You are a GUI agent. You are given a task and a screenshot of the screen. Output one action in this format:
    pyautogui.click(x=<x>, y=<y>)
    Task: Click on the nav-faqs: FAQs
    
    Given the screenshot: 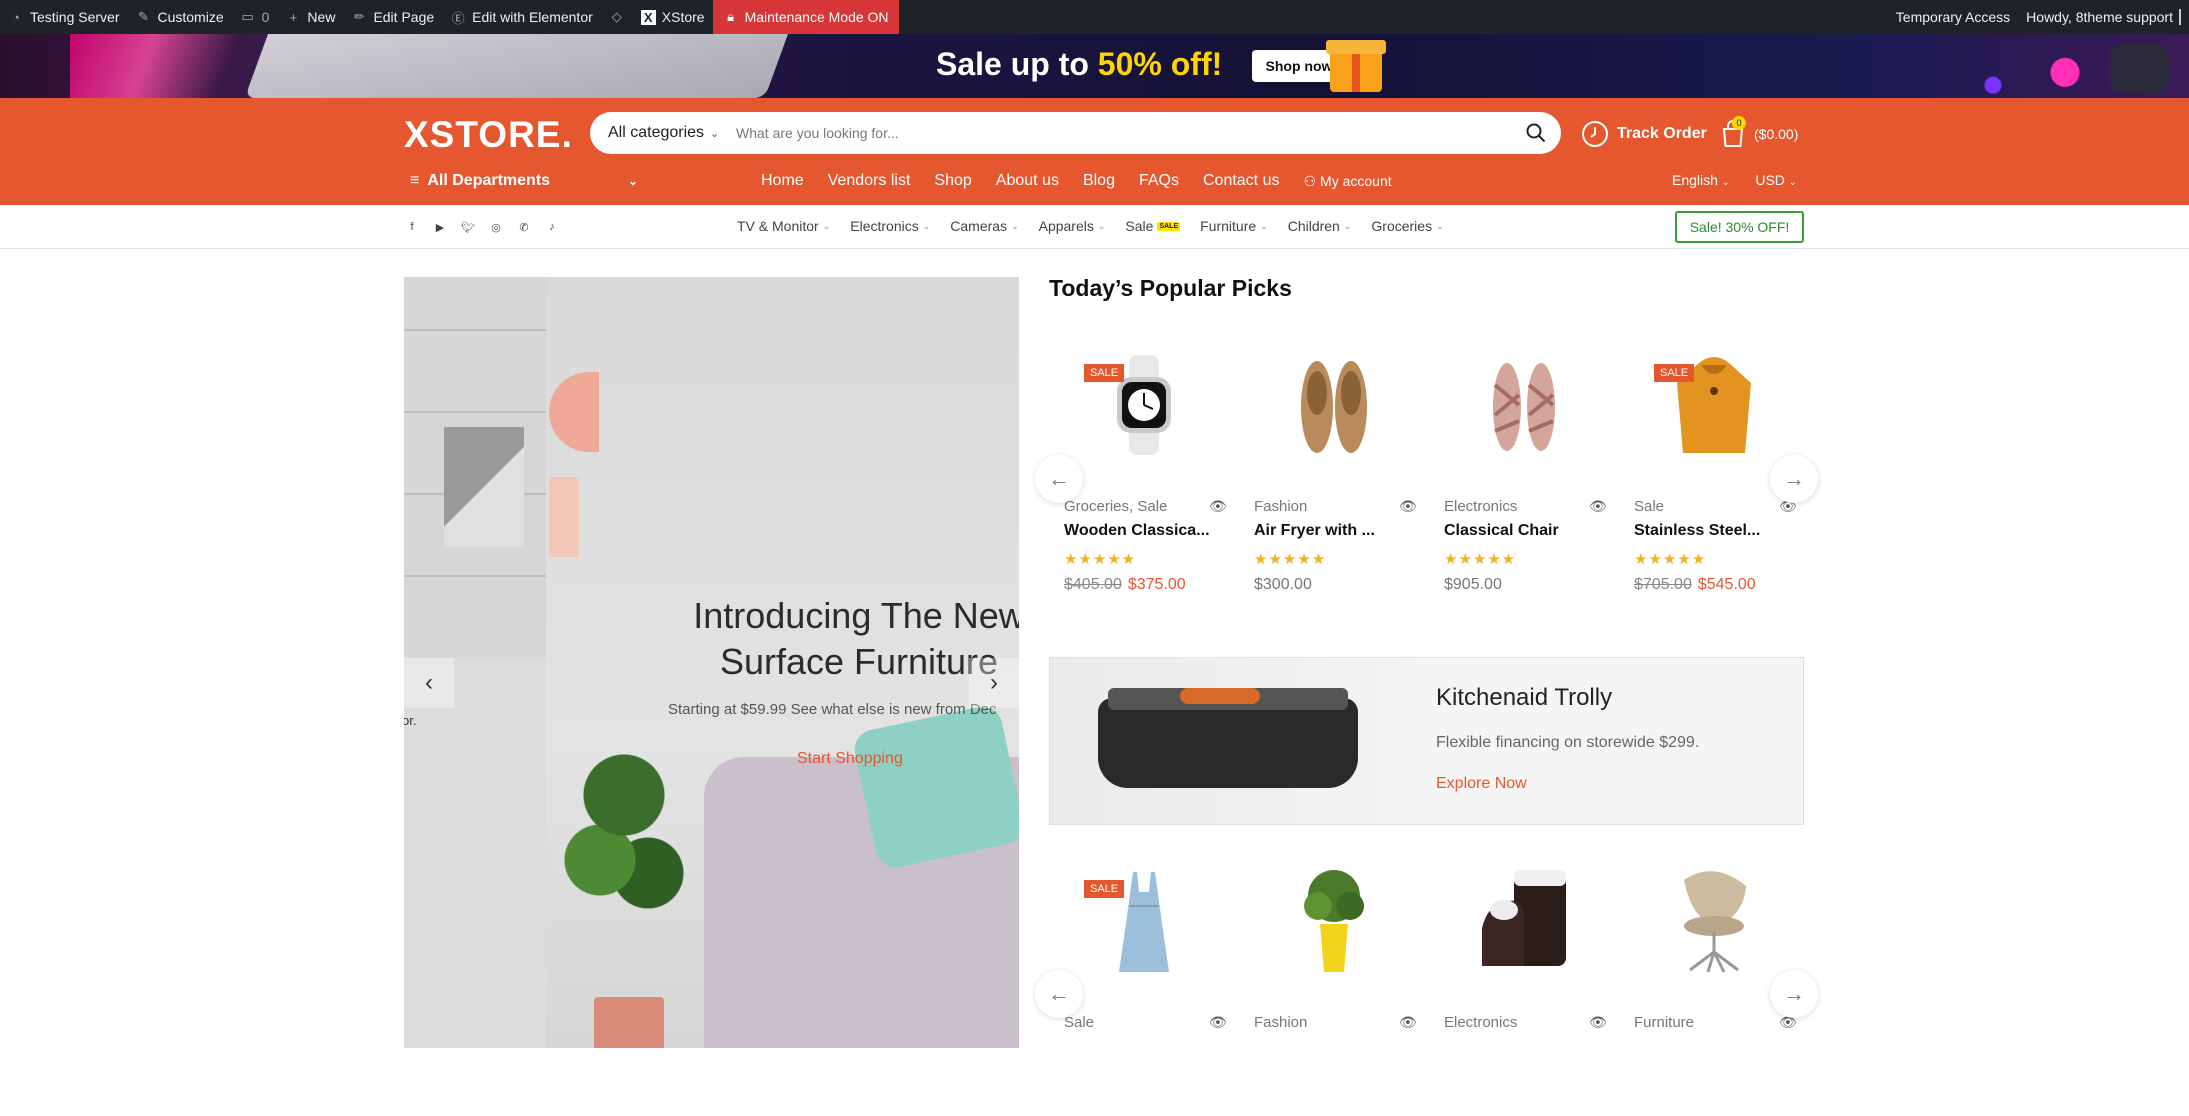 What is the action you would take?
    pyautogui.click(x=1159, y=181)
    